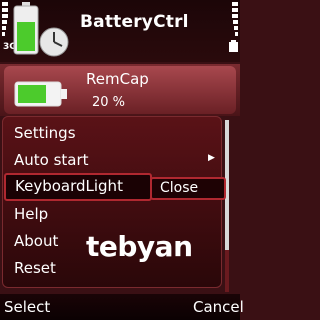  Describe the element at coordinates (211, 158) in the screenshot. I see `chevron-right-icon: ▶` at that location.